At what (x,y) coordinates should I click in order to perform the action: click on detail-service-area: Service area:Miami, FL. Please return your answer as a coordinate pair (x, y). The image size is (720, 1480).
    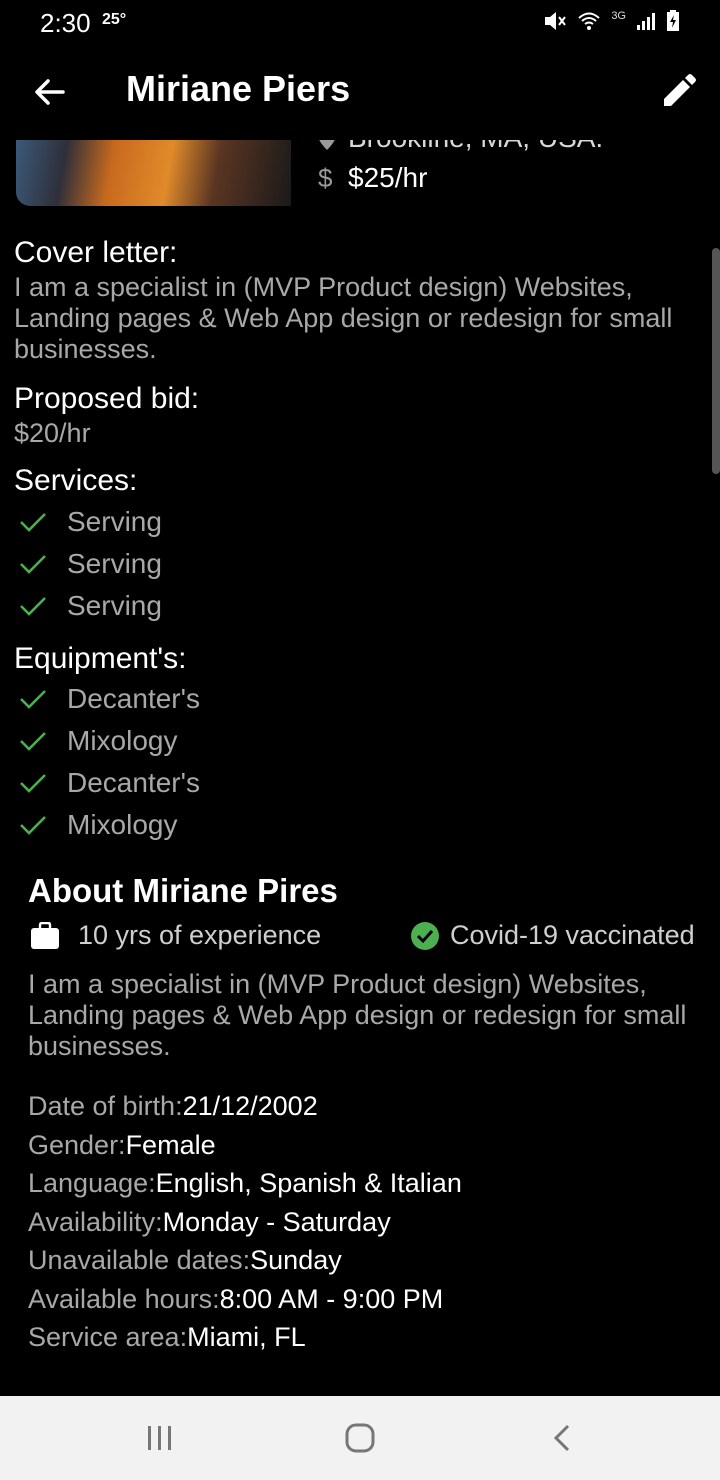
    Looking at the image, I should click on (167, 1337).